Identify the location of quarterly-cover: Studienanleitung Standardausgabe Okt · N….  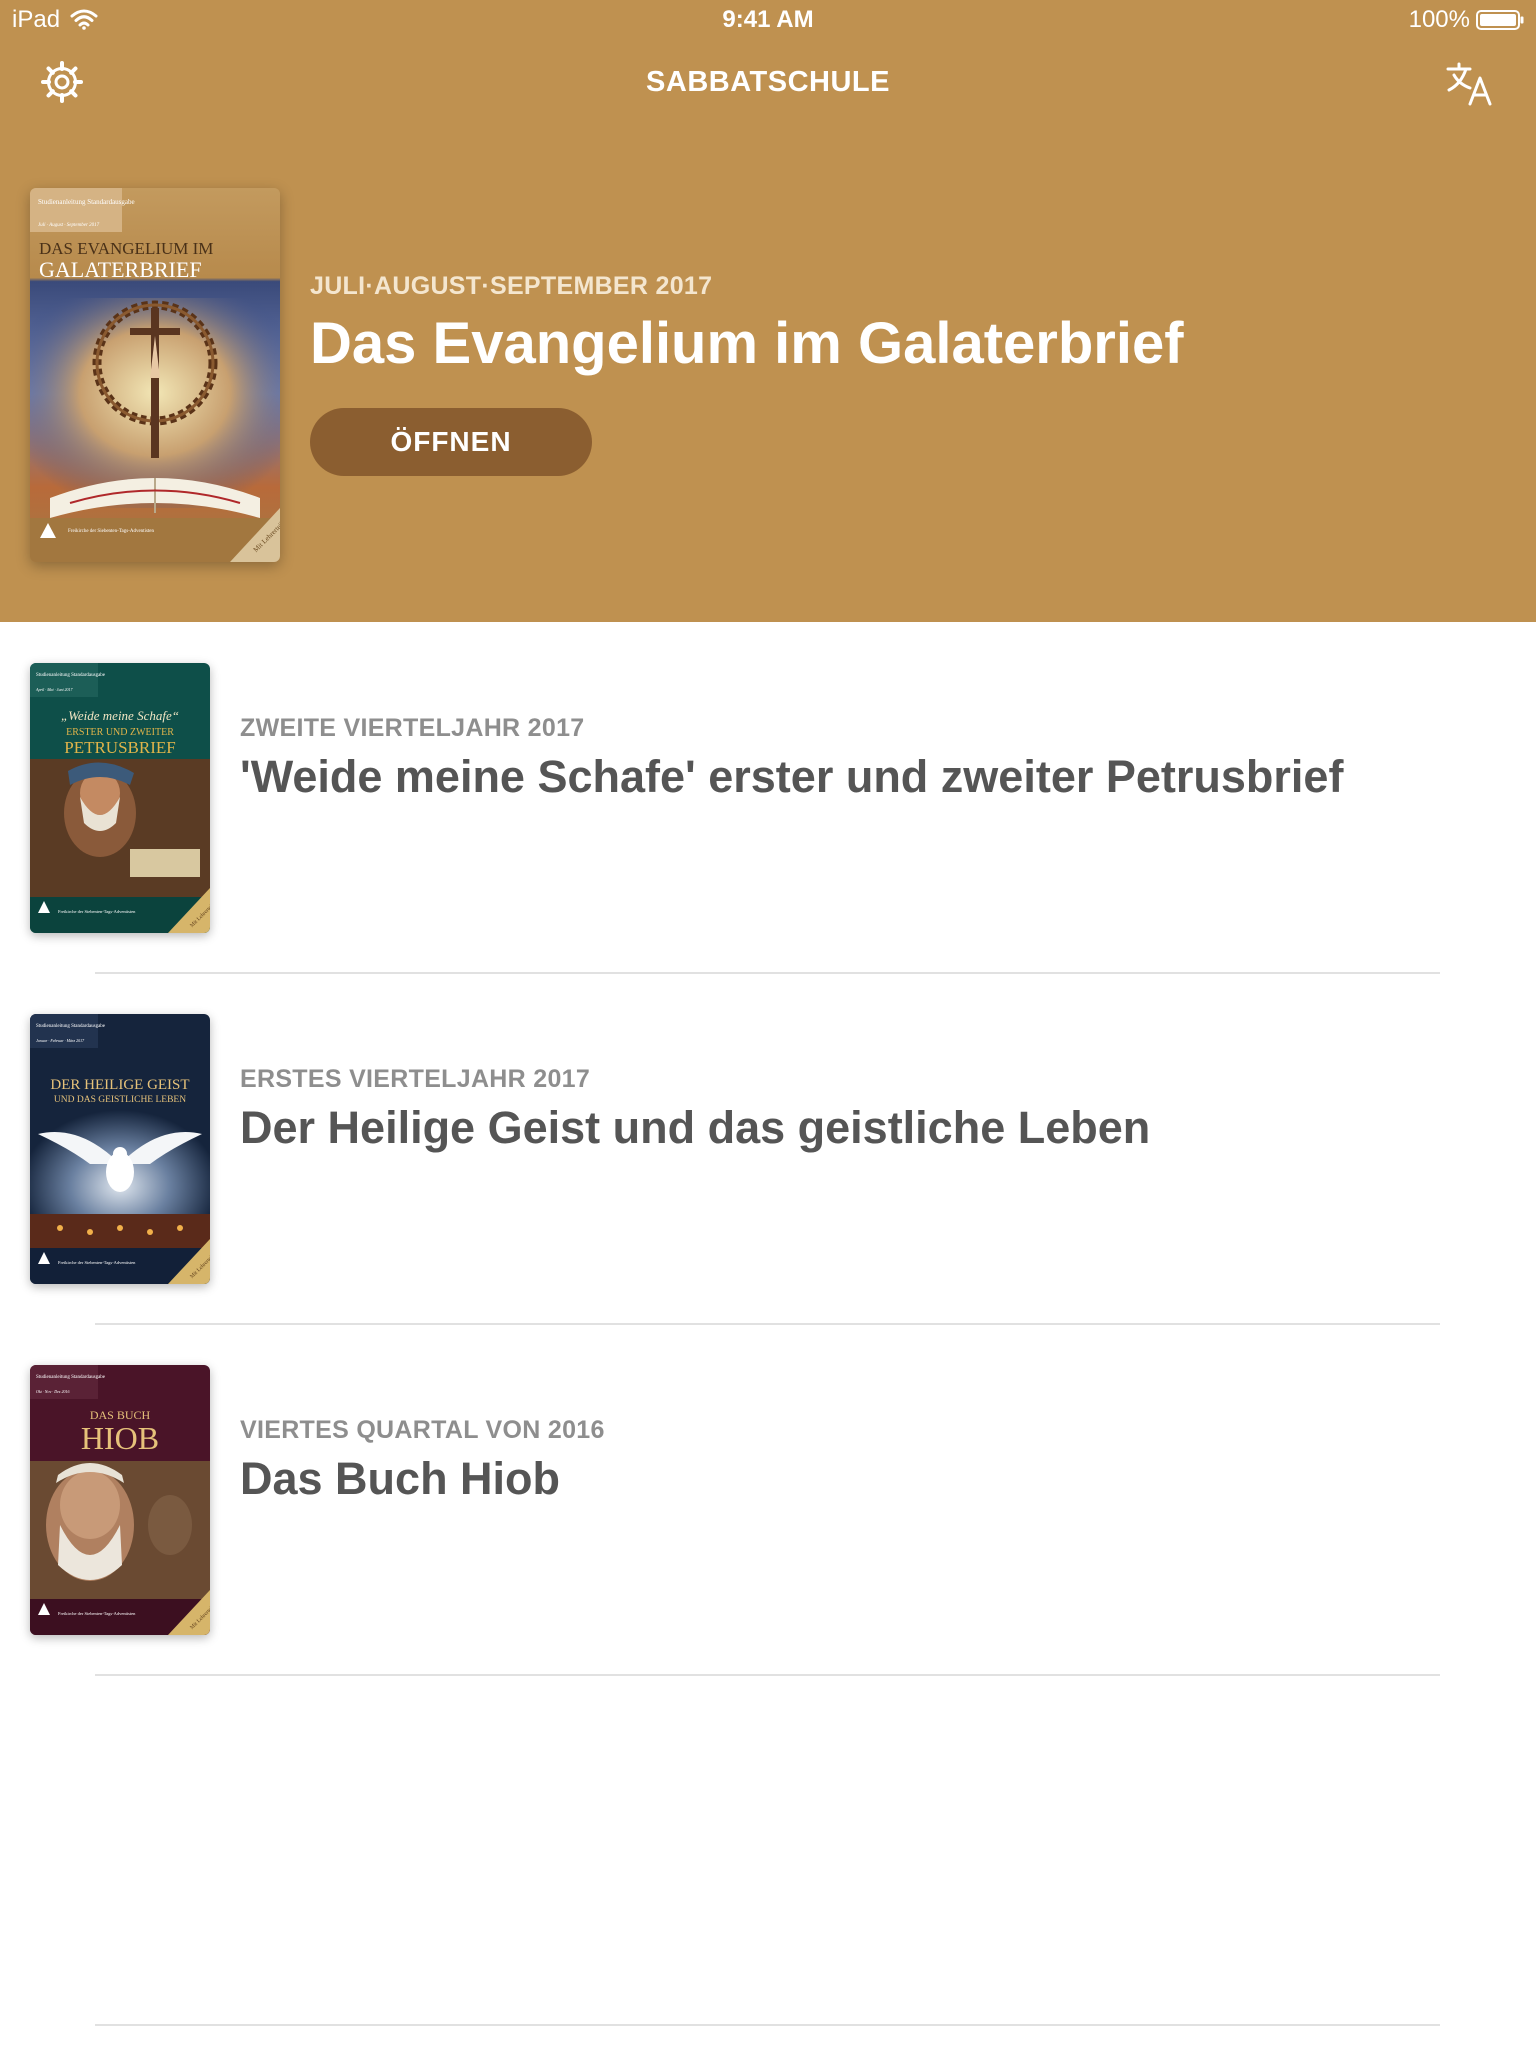
(120, 1500).